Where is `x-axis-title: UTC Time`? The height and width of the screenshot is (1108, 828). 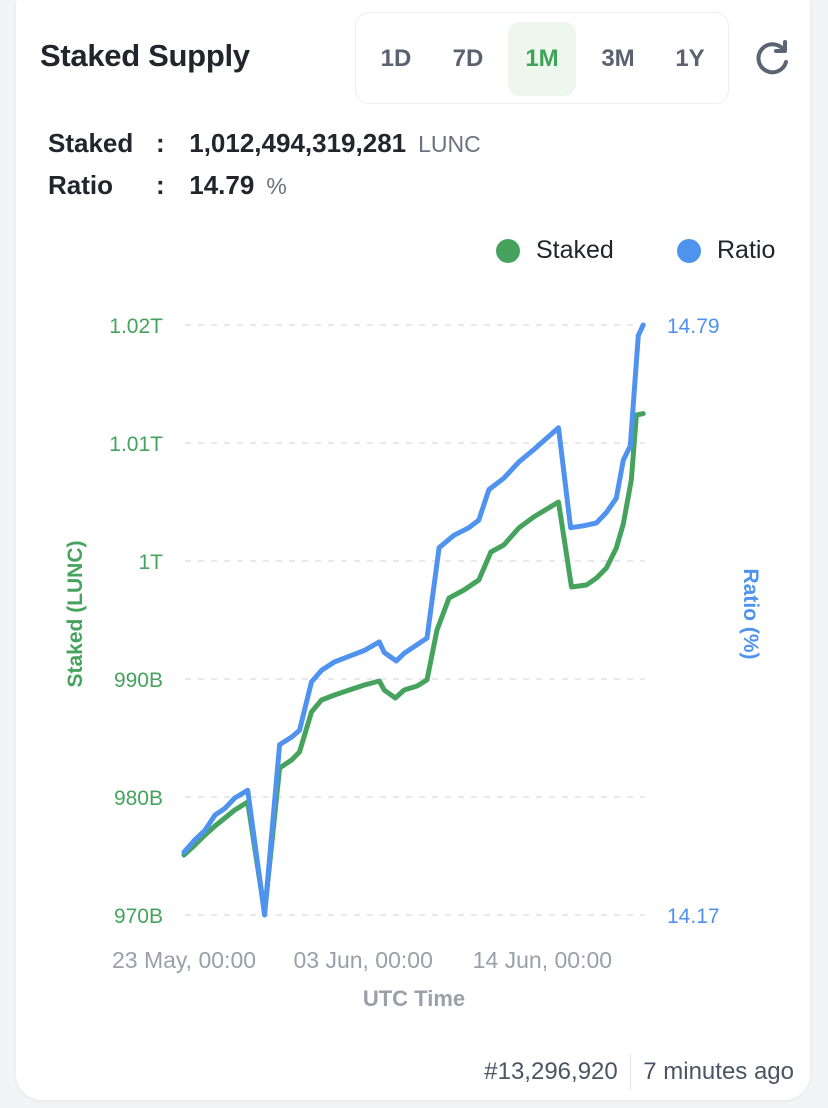 x-axis-title: UTC Time is located at coordinates (414, 998).